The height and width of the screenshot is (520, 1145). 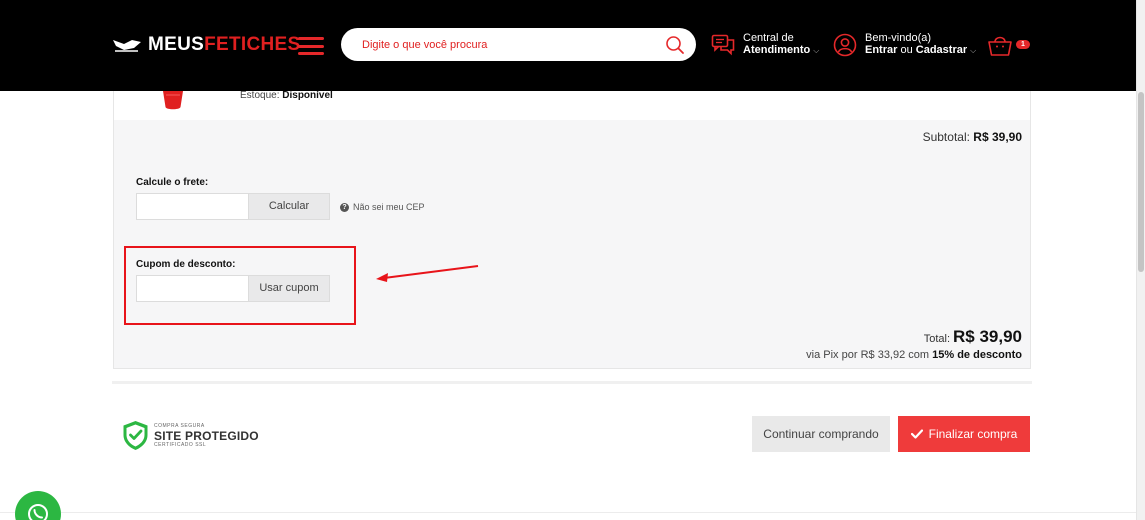 I want to click on cep-help-link: ? Não sei meu CEP, so click(x=382, y=207).